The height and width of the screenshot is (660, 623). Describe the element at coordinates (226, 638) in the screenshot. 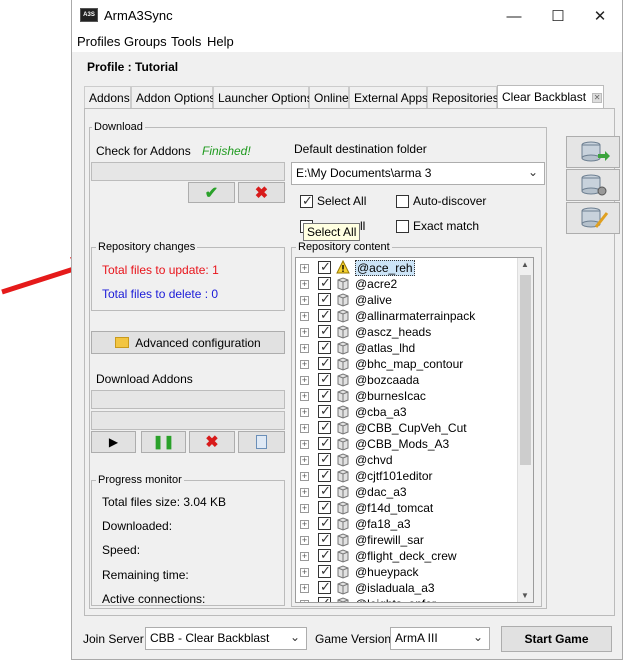

I see `join-server-select: CBB - Clear Backblast ⌄` at that location.